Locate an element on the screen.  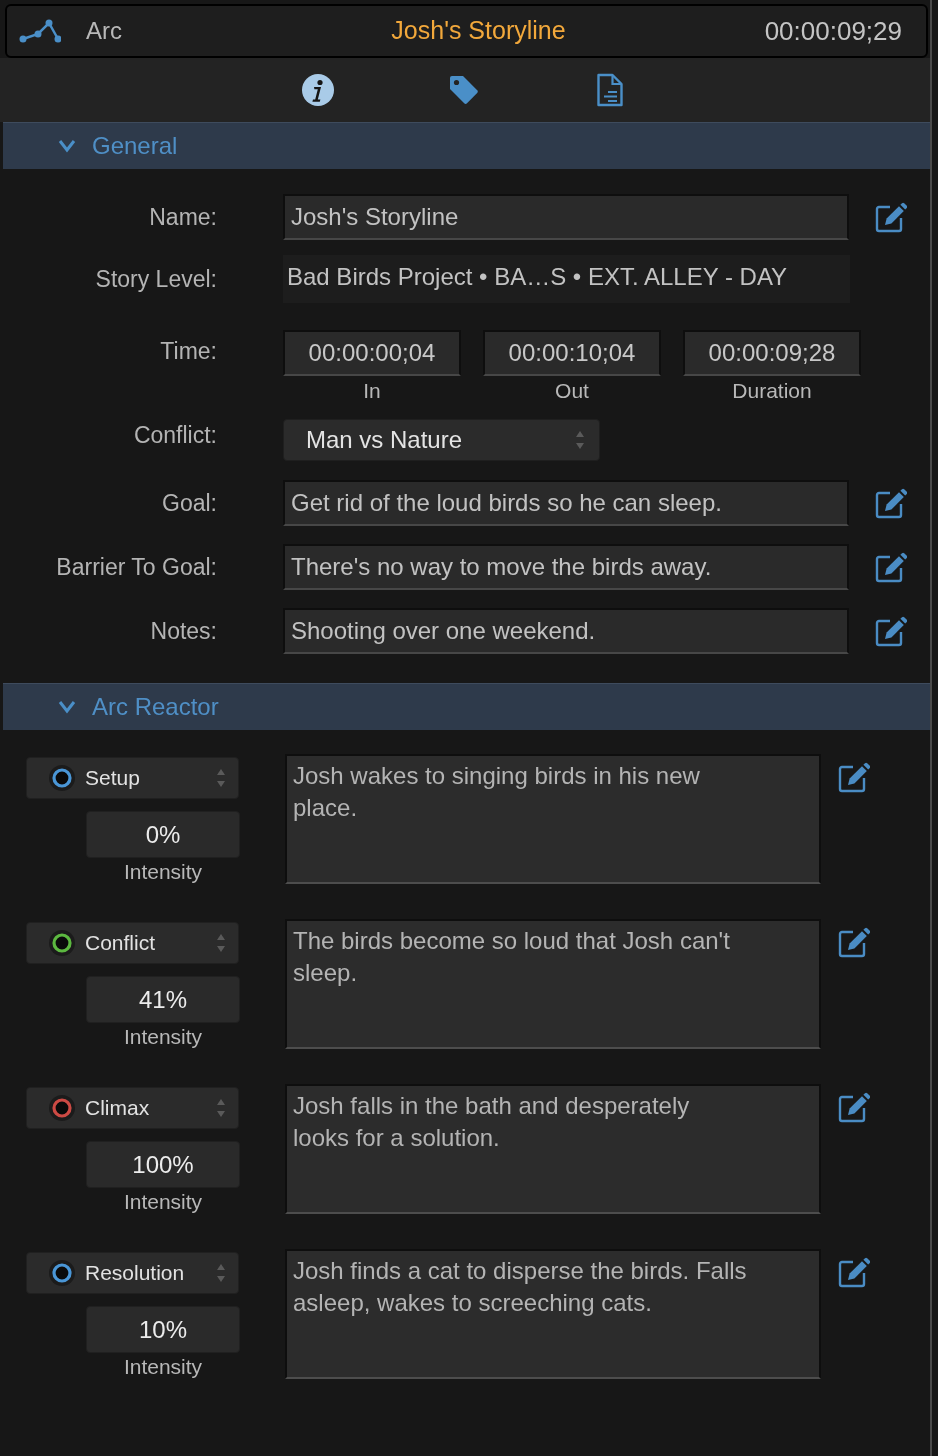
description-textarea: Josh finds a cat to disperse the birds. Falls asleep, wakes to screeching cats. is located at coordinates (553, 1314).